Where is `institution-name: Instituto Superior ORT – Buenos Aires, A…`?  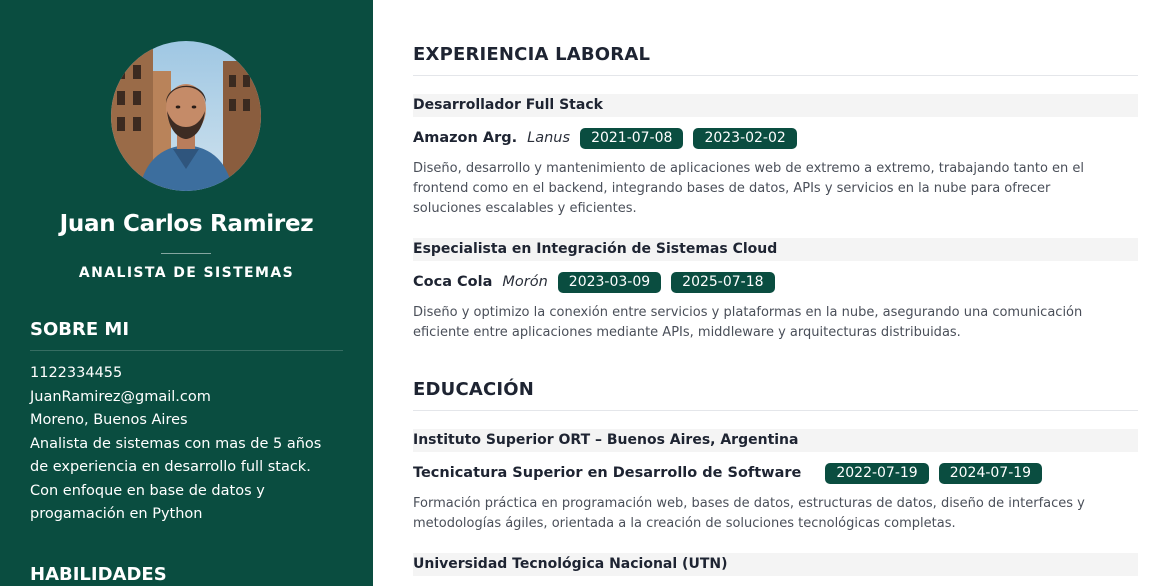 institution-name: Instituto Superior ORT – Buenos Aires, A… is located at coordinates (775, 440).